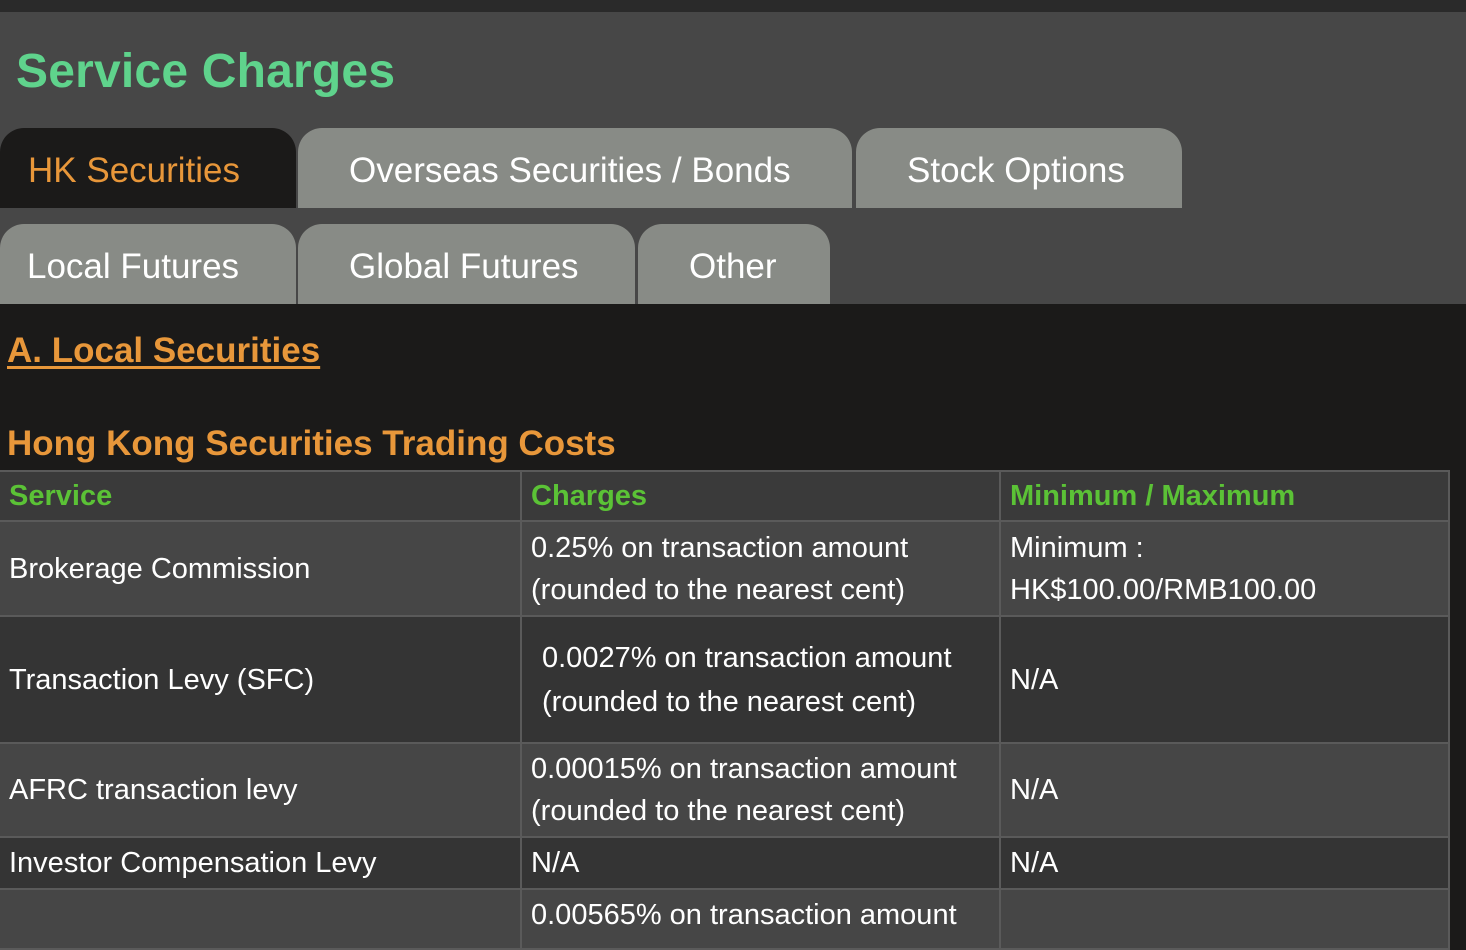 The height and width of the screenshot is (950, 1466). Describe the element at coordinates (261, 919) in the screenshot. I see `service-cell` at that location.